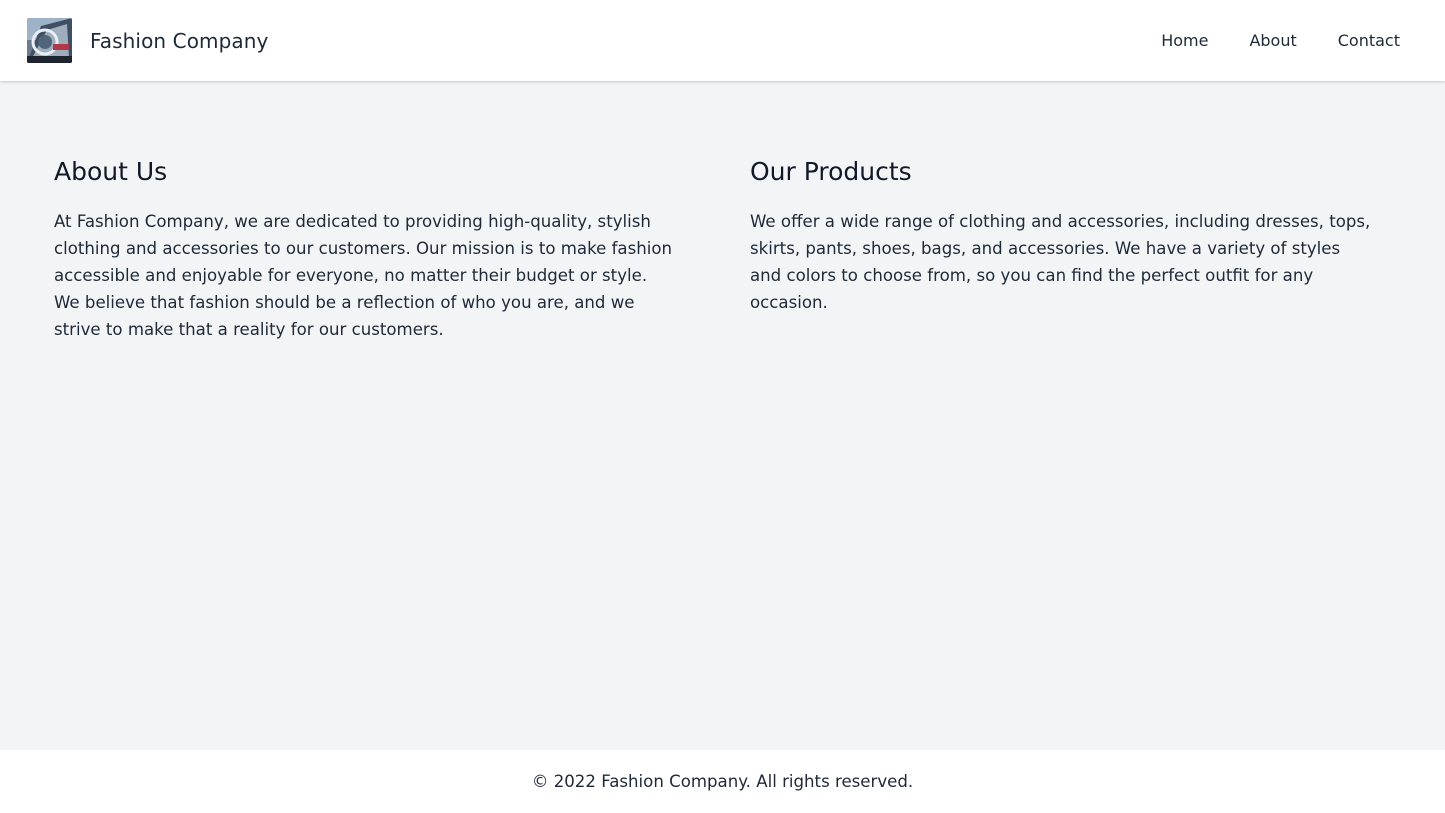 Image resolution: width=1445 pixels, height=813 pixels. What do you see at coordinates (722, 40) in the screenshot?
I see `site-header: Fashion Company Home About Contact` at bounding box center [722, 40].